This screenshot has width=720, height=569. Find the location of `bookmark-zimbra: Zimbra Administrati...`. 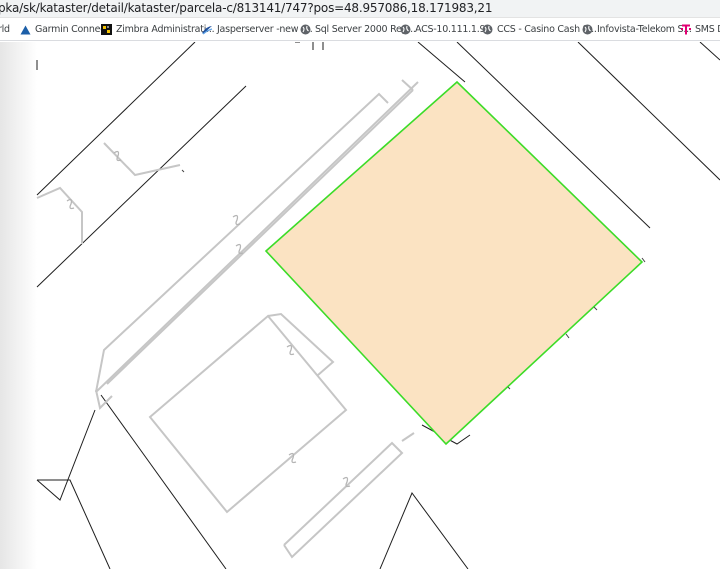

bookmark-zimbra: Zimbra Administrati... is located at coordinates (158, 29).